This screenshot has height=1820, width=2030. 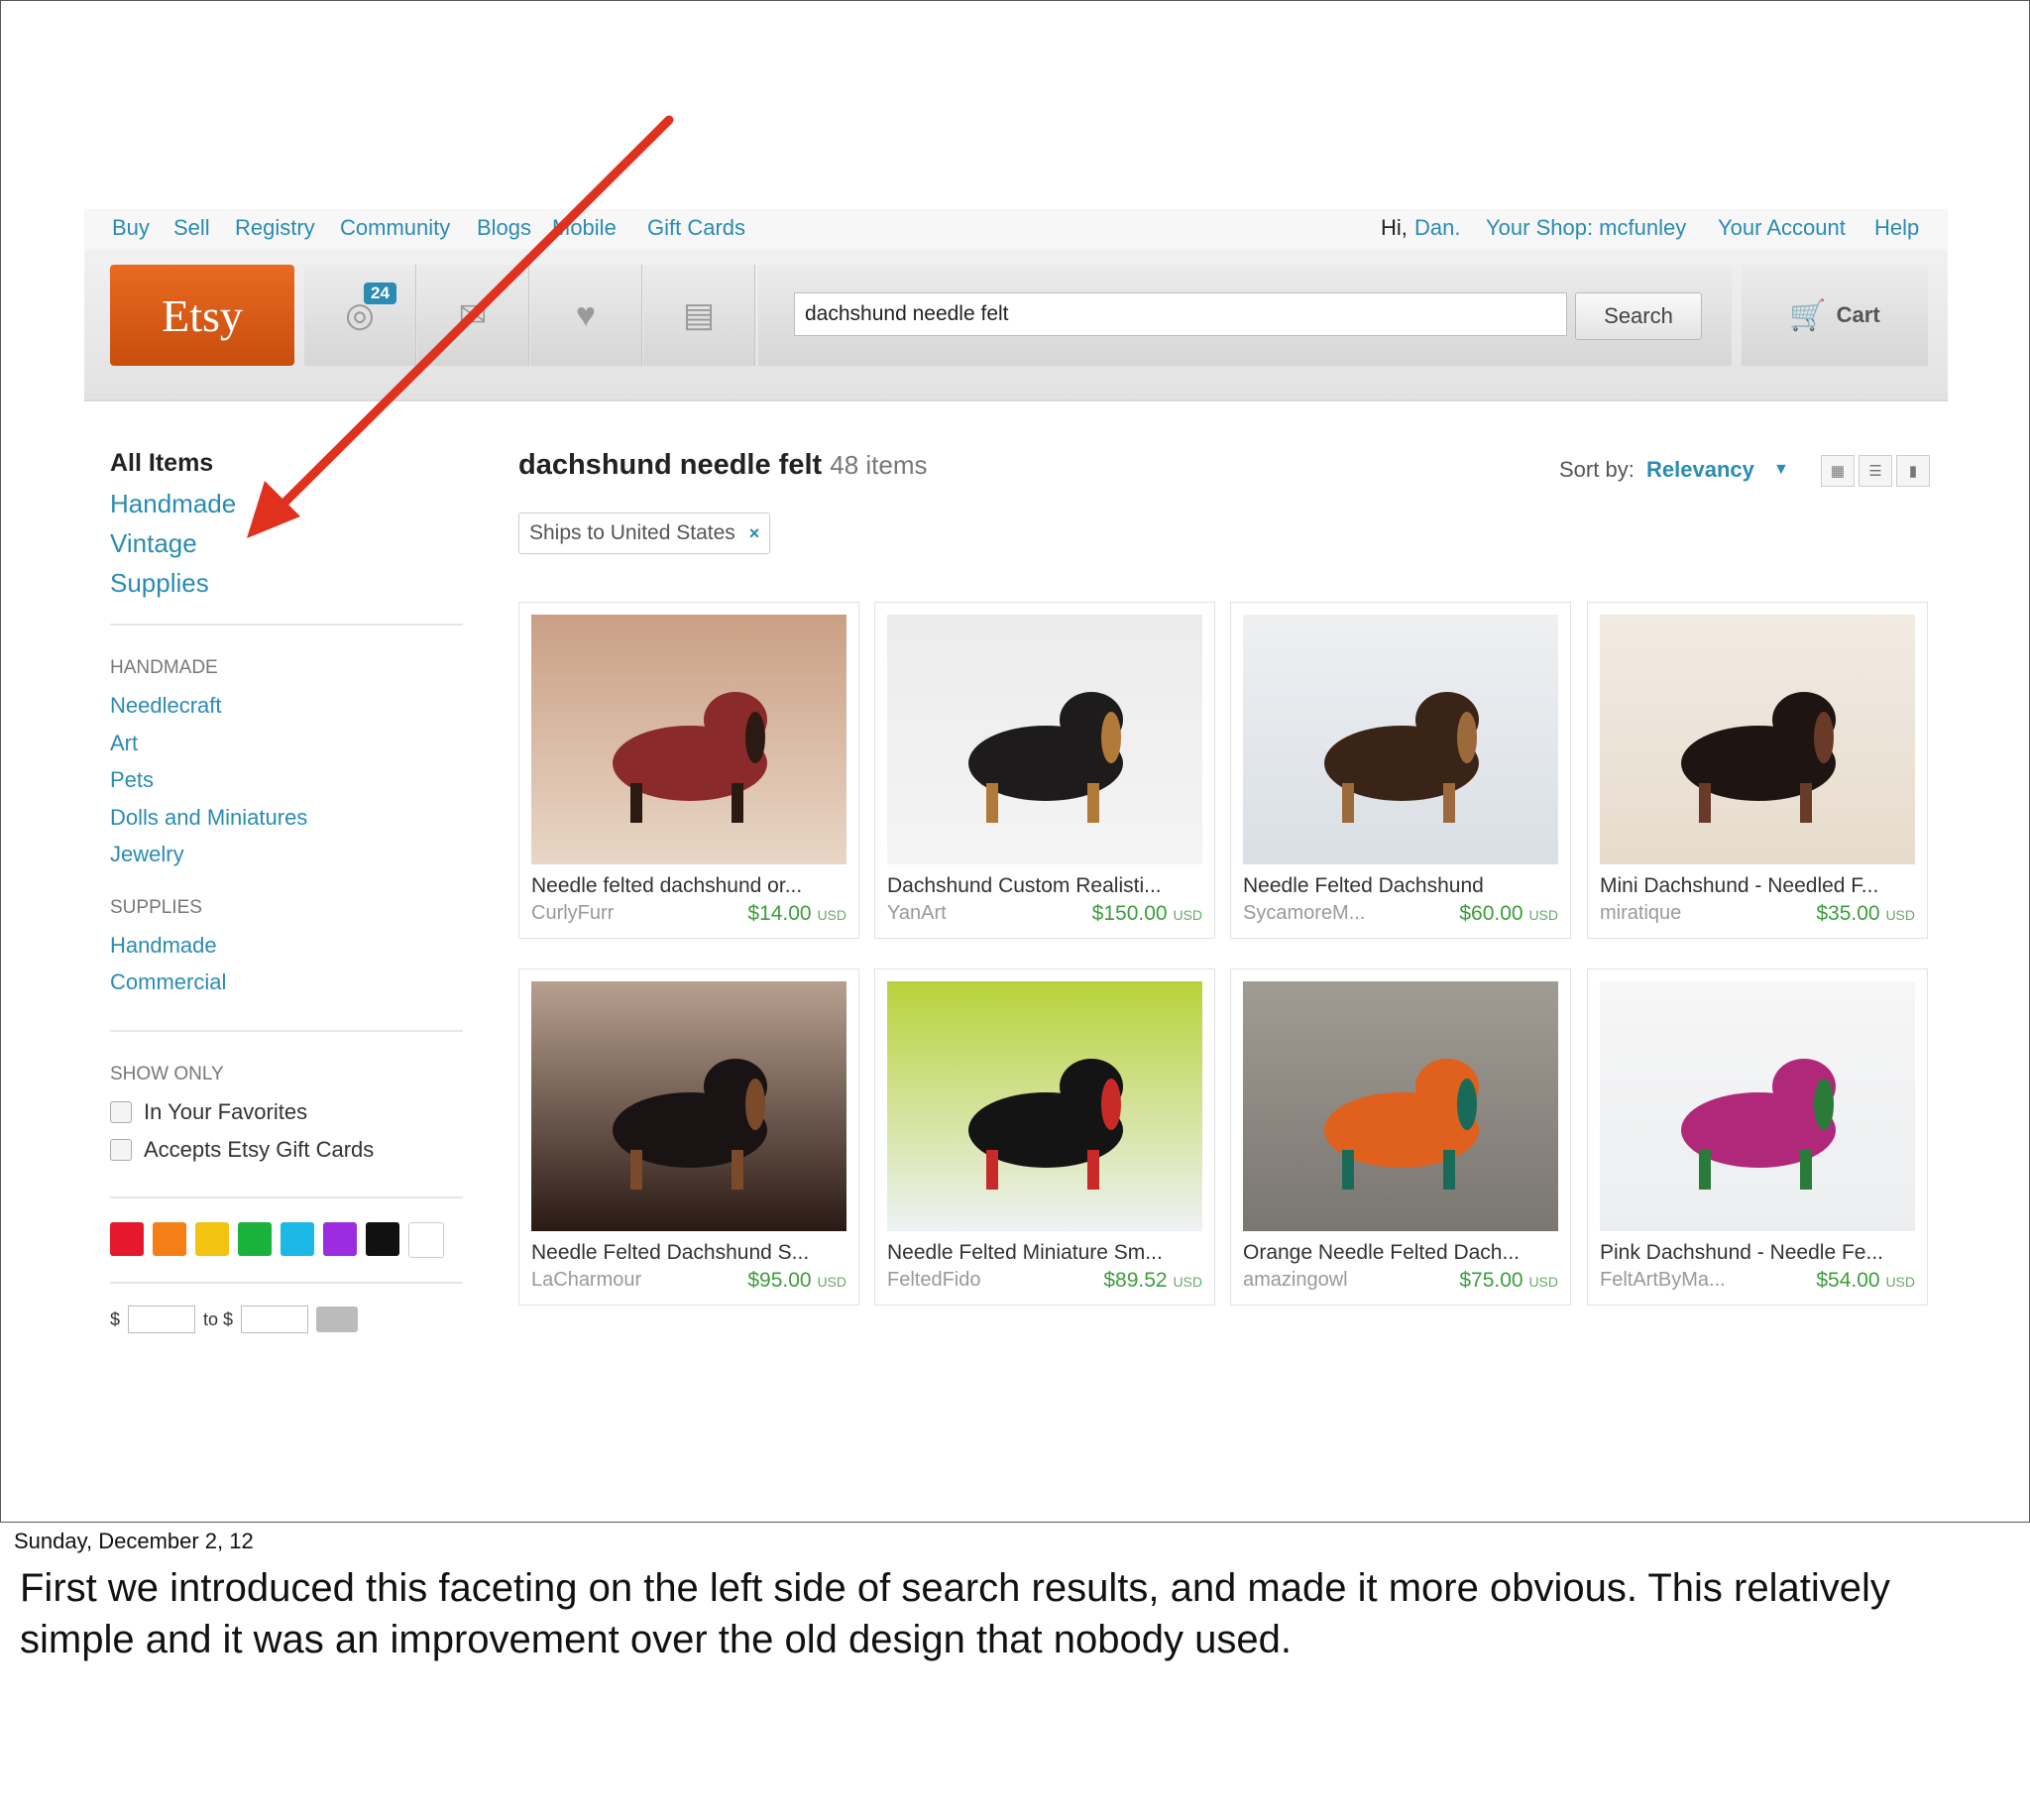 I want to click on annotation-arrow, so click(x=460, y=326).